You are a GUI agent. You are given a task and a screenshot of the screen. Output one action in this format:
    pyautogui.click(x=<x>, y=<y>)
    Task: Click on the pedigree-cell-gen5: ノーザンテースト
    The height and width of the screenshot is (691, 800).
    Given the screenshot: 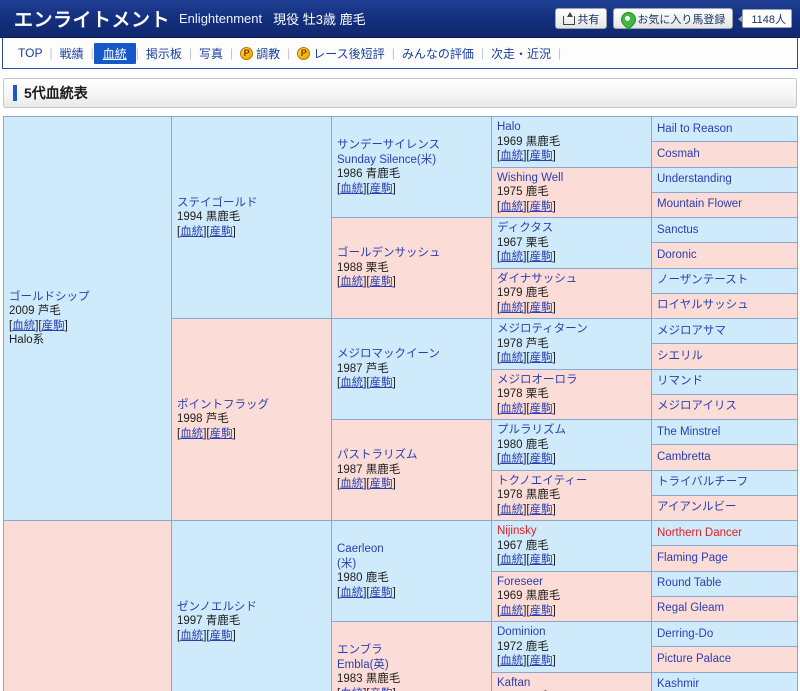 What is the action you would take?
    pyautogui.click(x=724, y=280)
    